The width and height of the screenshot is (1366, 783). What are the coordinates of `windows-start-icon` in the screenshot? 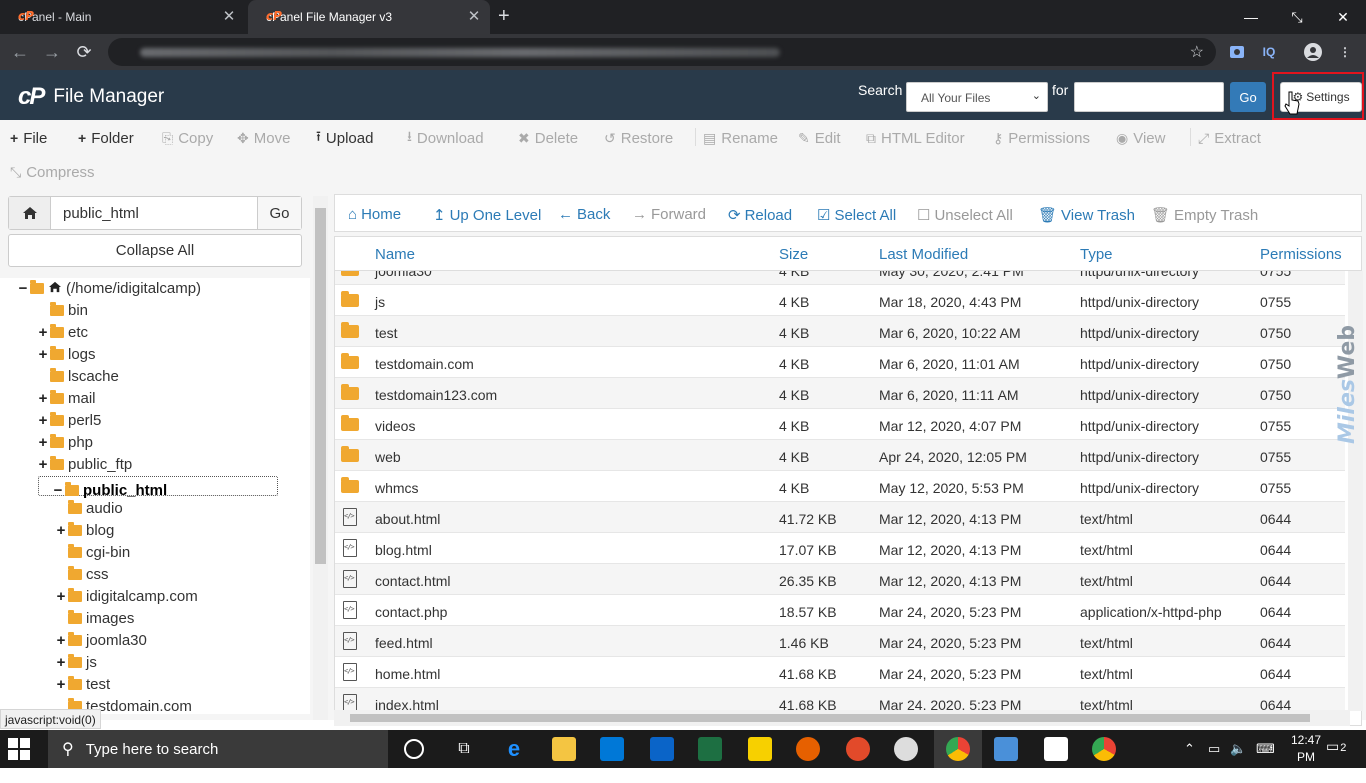 It's located at (19, 749).